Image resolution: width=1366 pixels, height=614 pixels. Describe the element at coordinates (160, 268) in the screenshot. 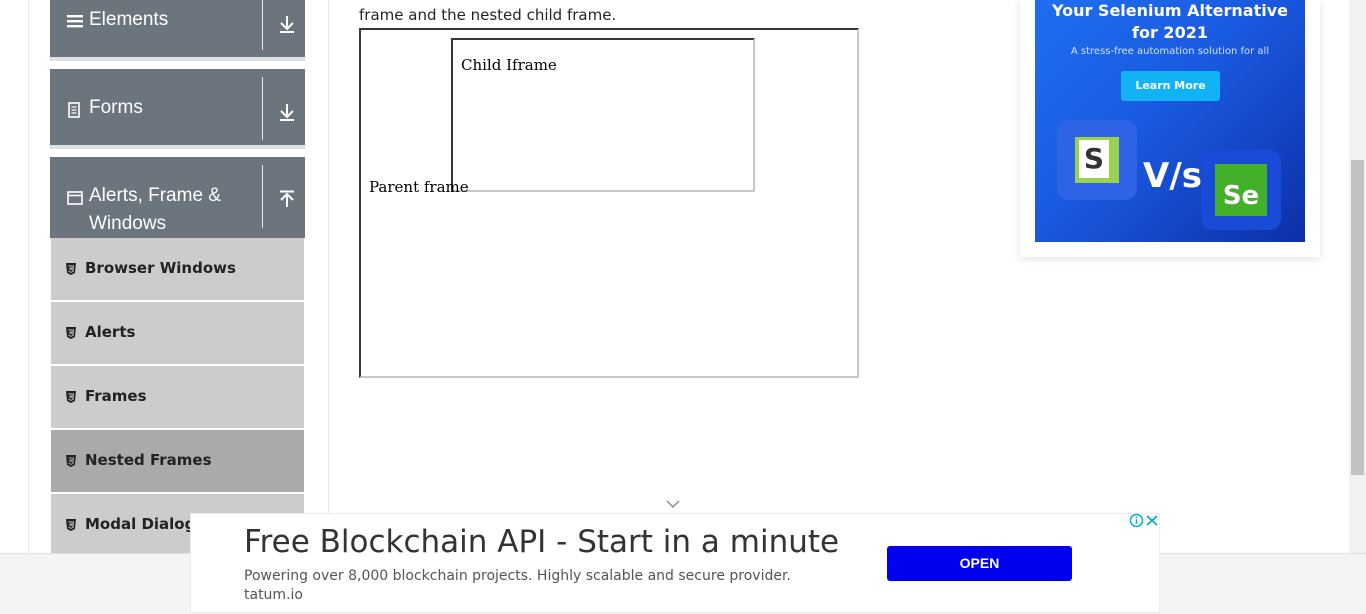

I see `sidebar-item-label: Browser Windows` at that location.